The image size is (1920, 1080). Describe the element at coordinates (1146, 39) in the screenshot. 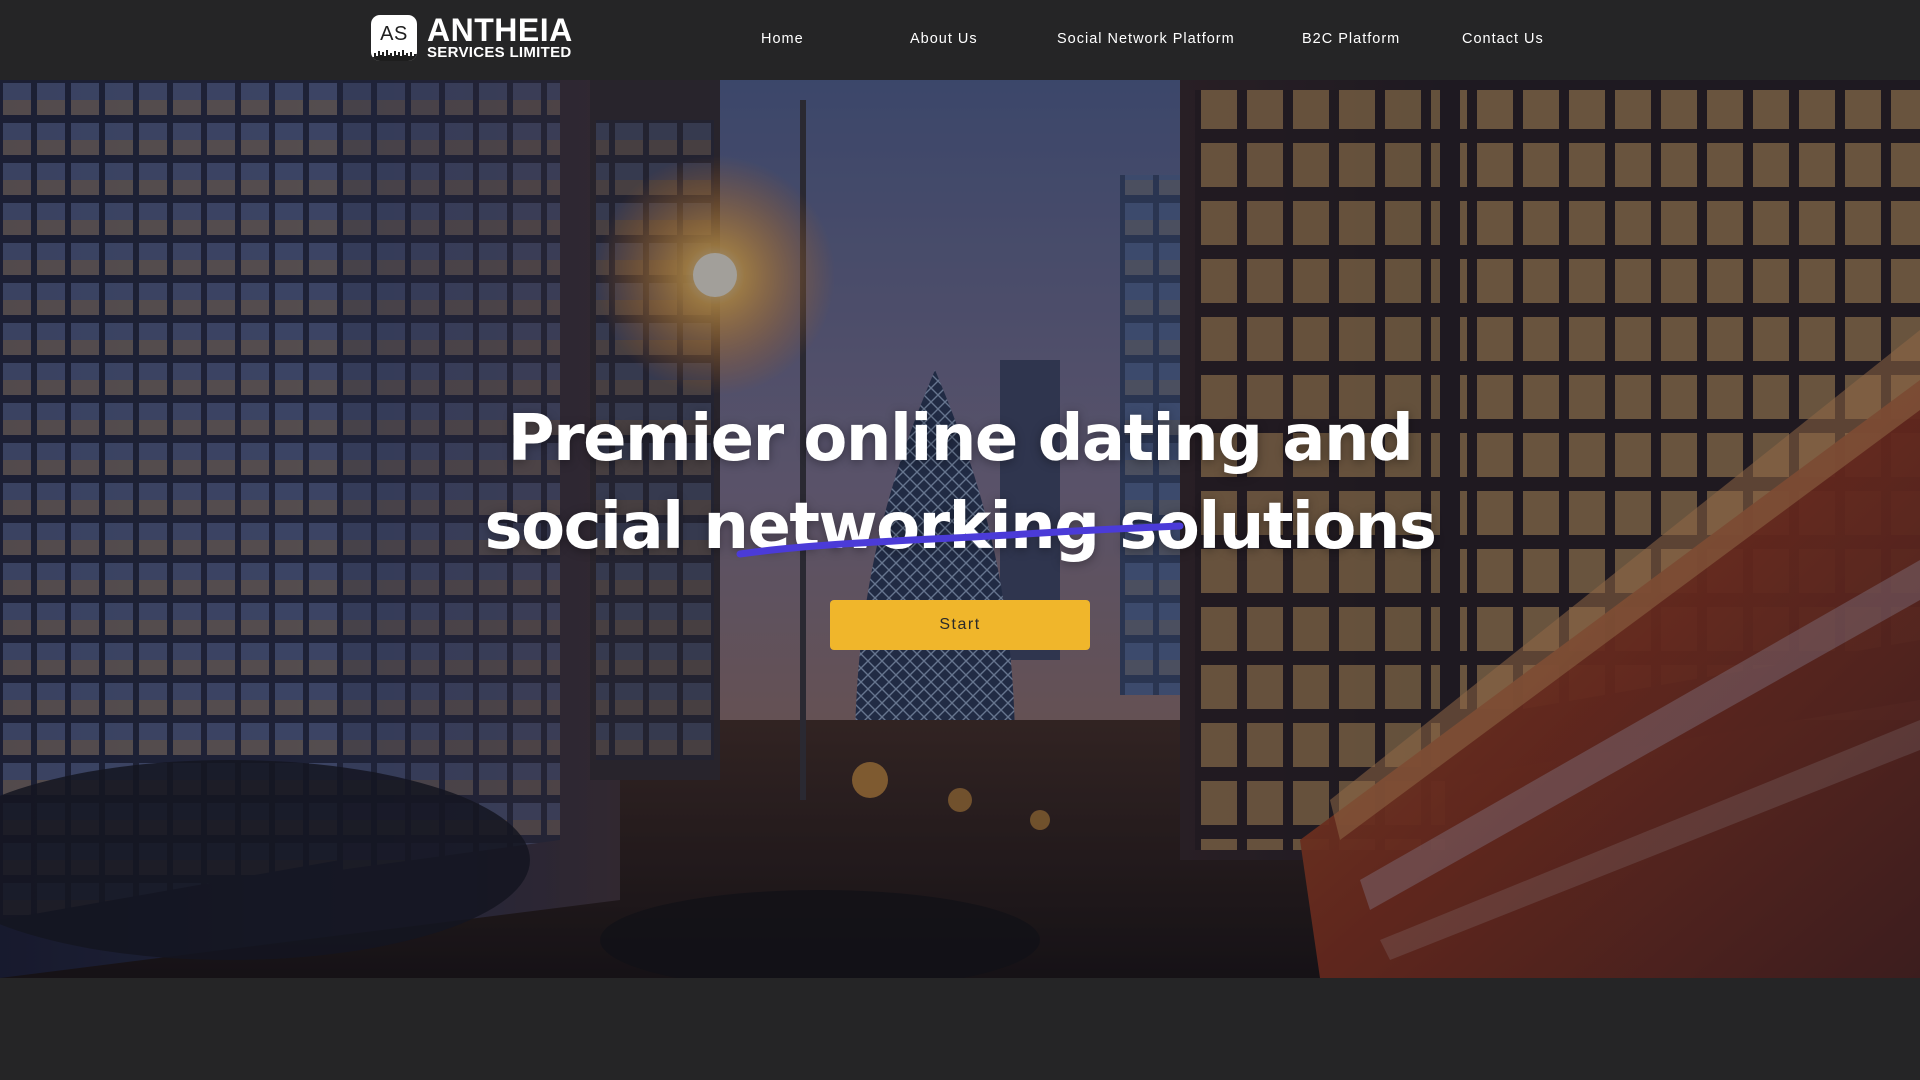

I see `nav-item-social-network-platform: Social Network Platform` at that location.